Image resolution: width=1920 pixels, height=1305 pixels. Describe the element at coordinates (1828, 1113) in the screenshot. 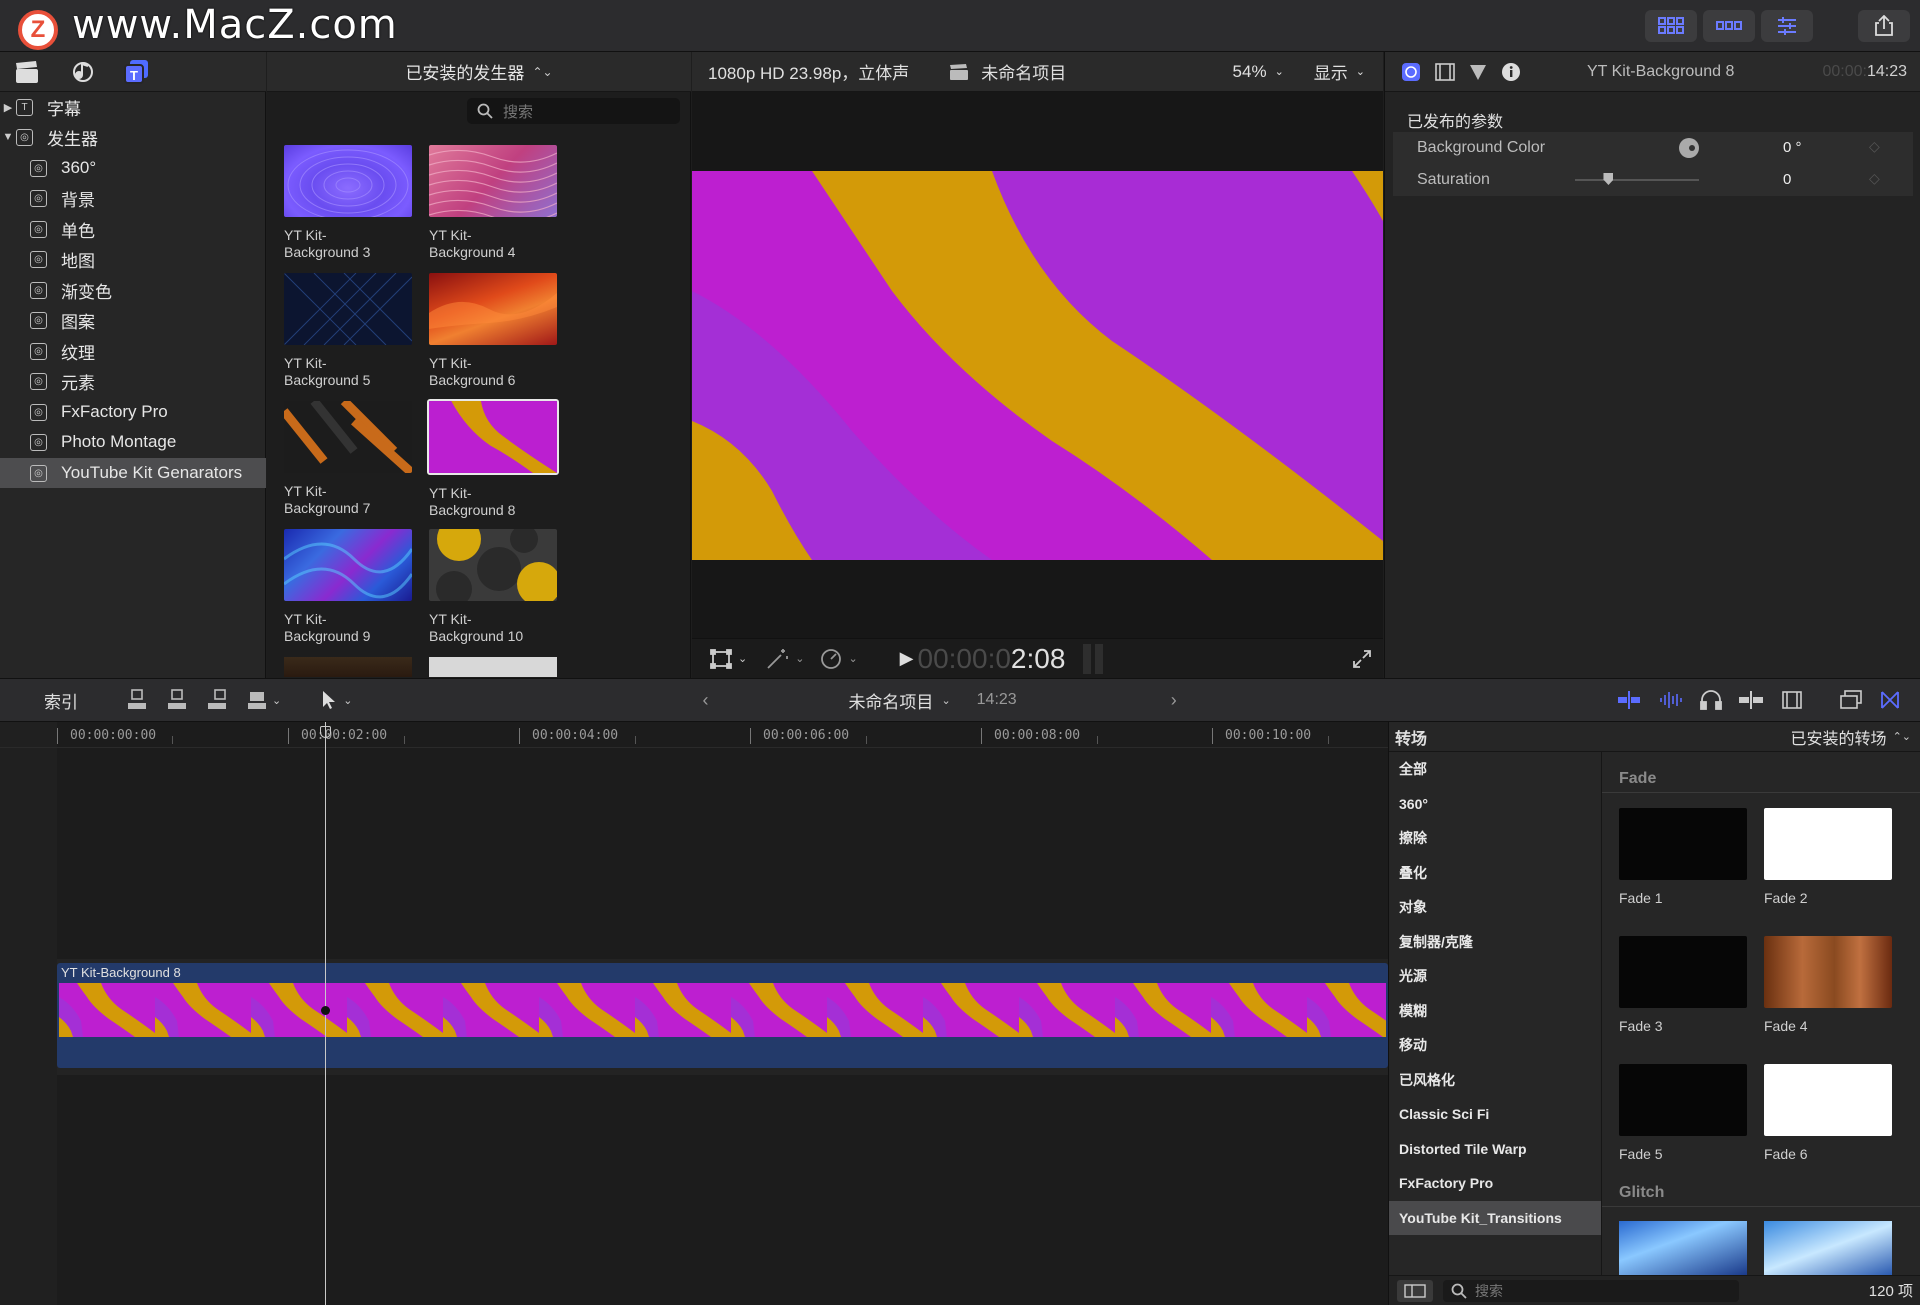

I see `transition-item: Fade 6` at that location.